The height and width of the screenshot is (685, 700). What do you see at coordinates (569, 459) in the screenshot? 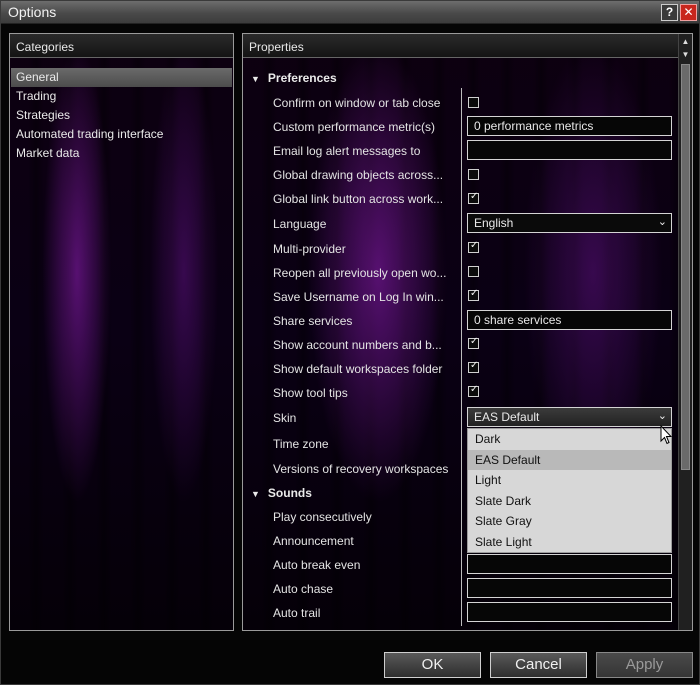
I see `skin-option-eas-default: EAS Default` at bounding box center [569, 459].